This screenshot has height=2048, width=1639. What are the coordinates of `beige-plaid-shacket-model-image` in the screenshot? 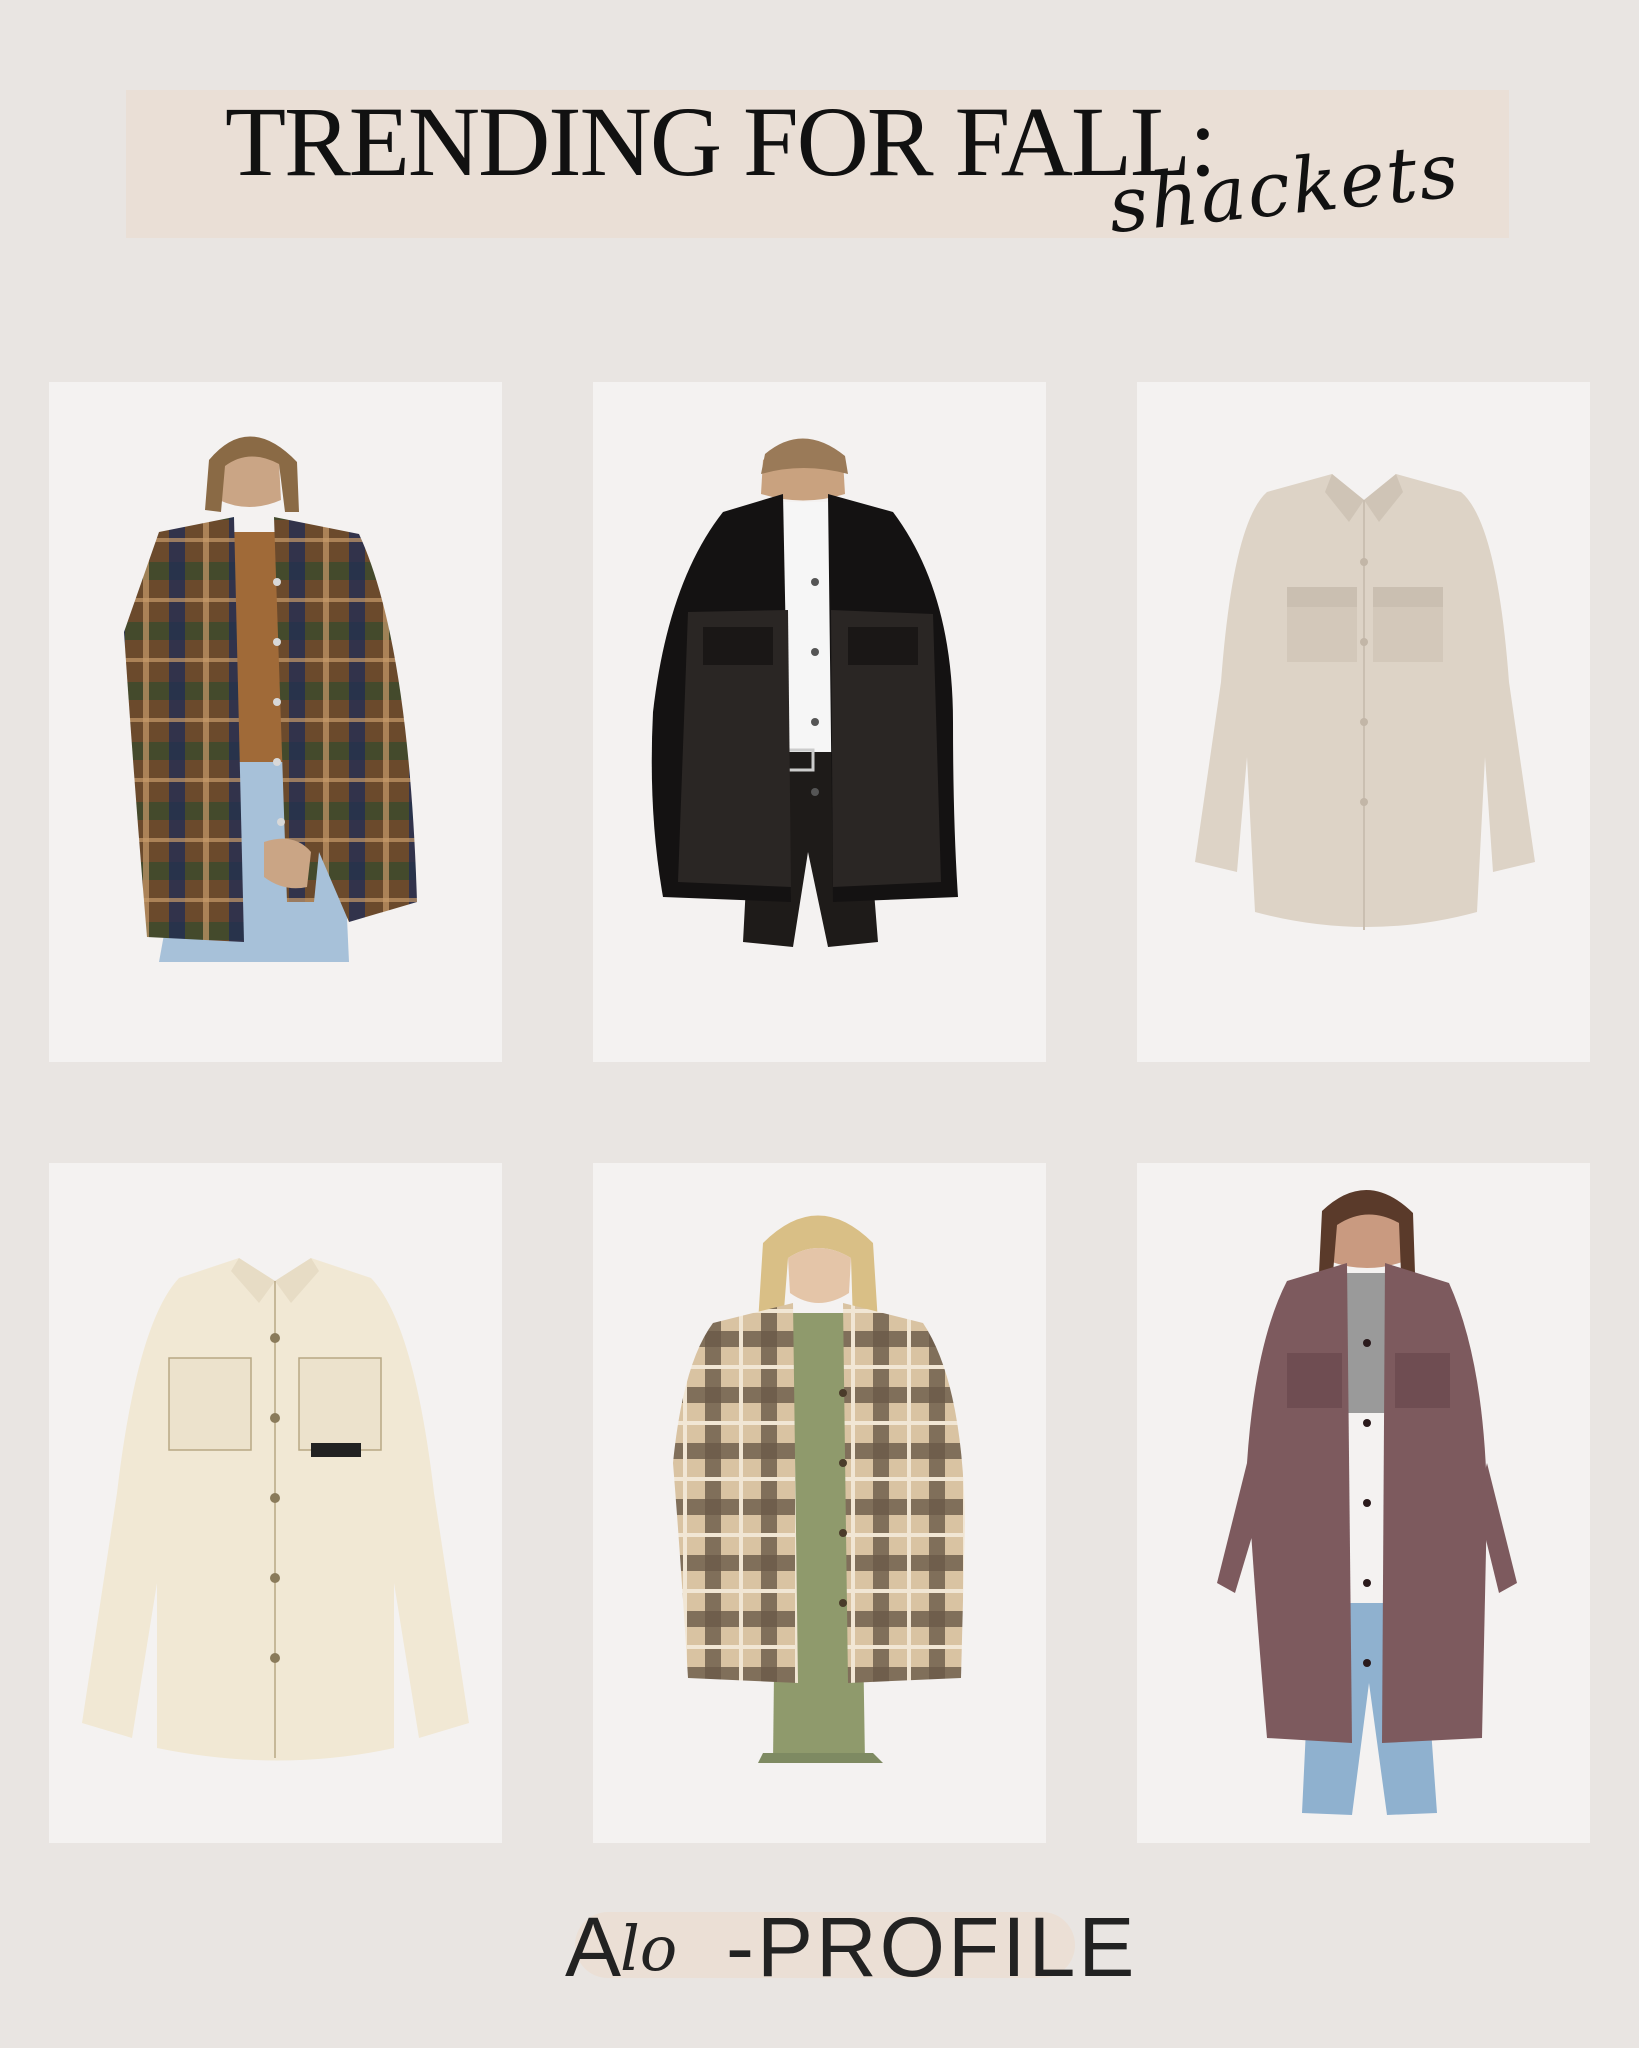 It's located at (819, 1489).